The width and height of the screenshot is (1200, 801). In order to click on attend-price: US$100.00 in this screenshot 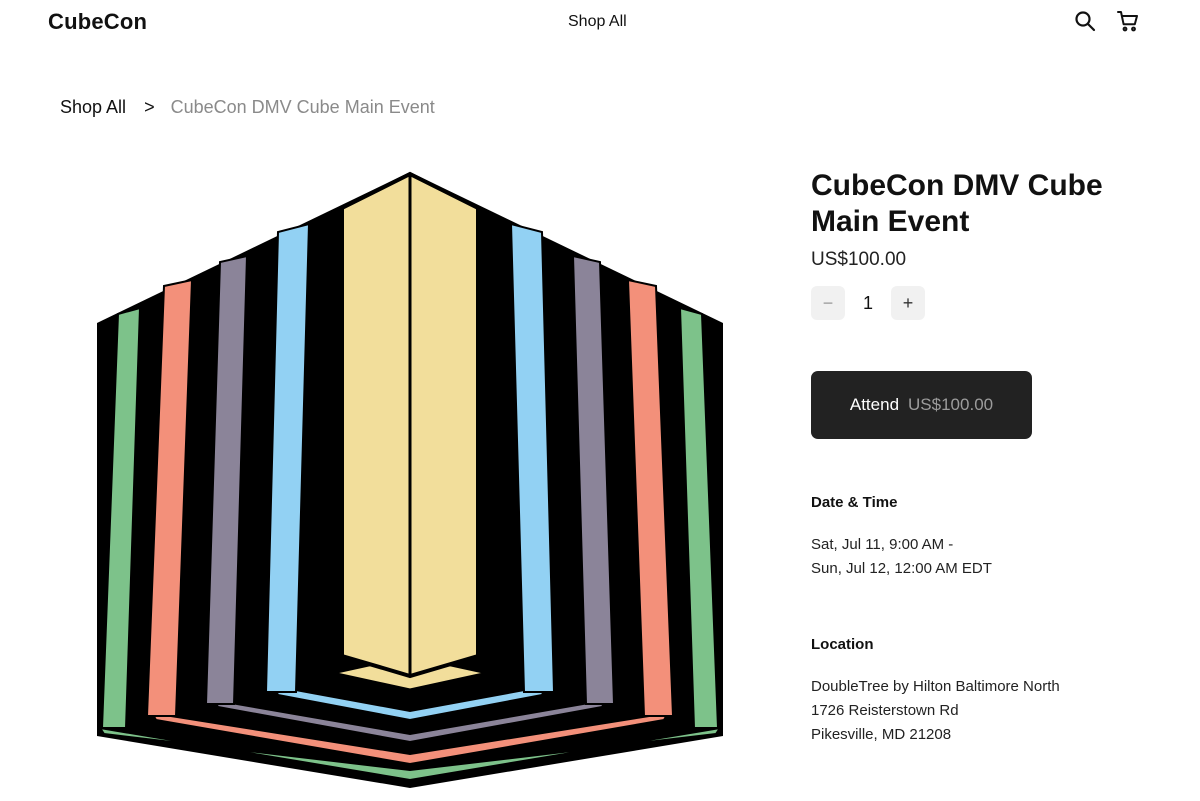, I will do `click(951, 404)`.